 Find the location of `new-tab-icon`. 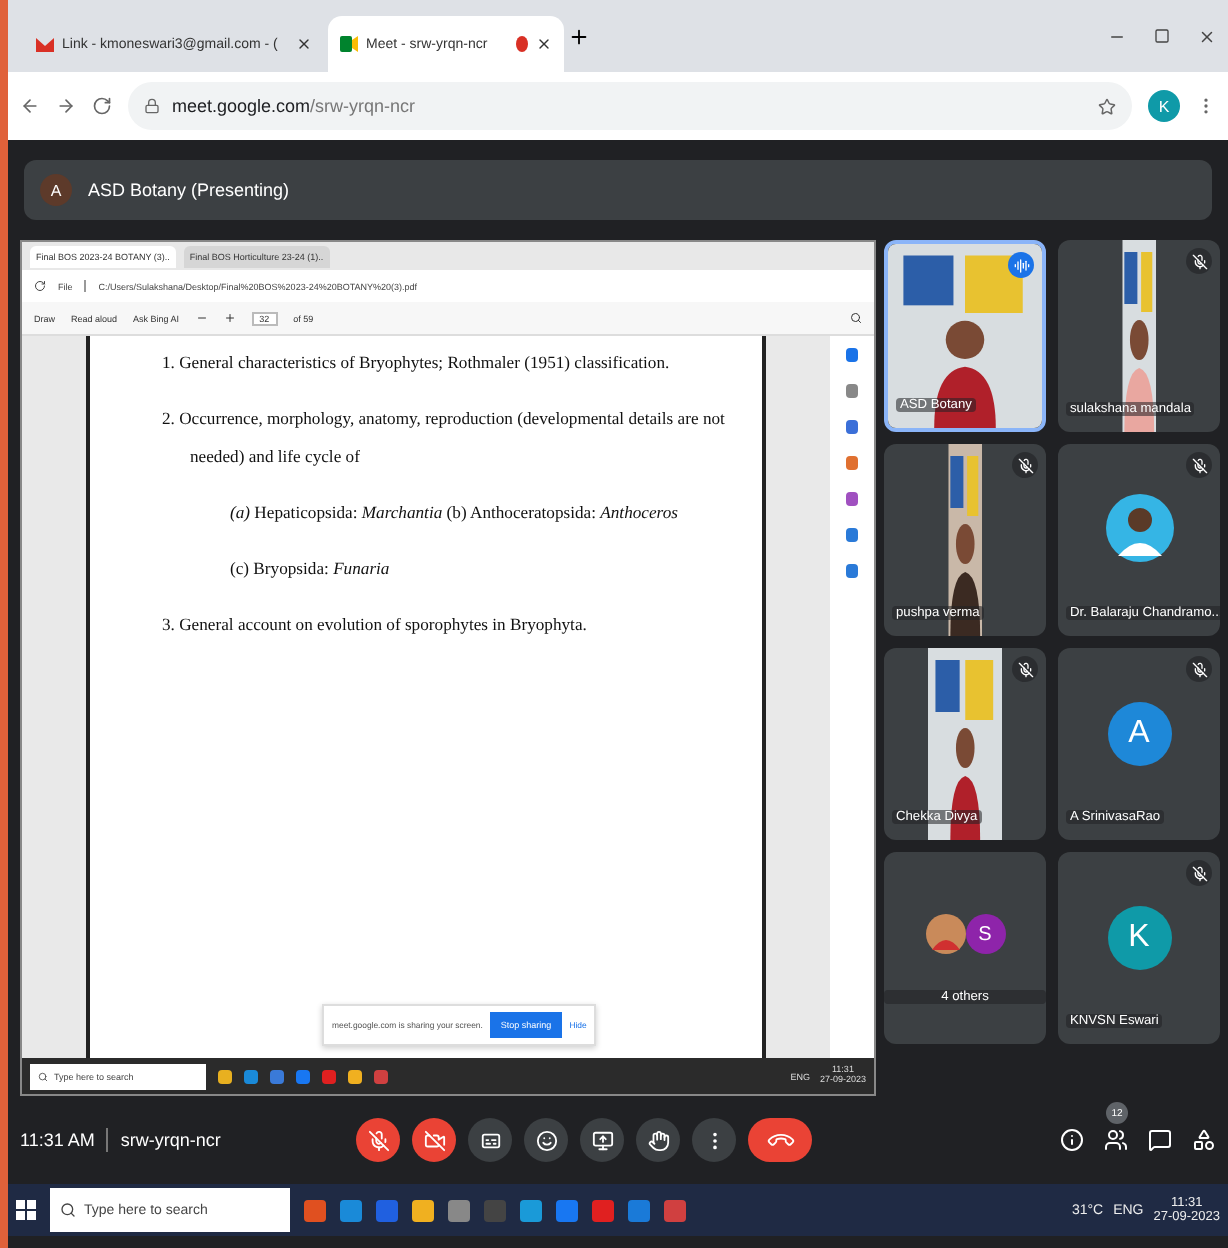

new-tab-icon is located at coordinates (579, 36).